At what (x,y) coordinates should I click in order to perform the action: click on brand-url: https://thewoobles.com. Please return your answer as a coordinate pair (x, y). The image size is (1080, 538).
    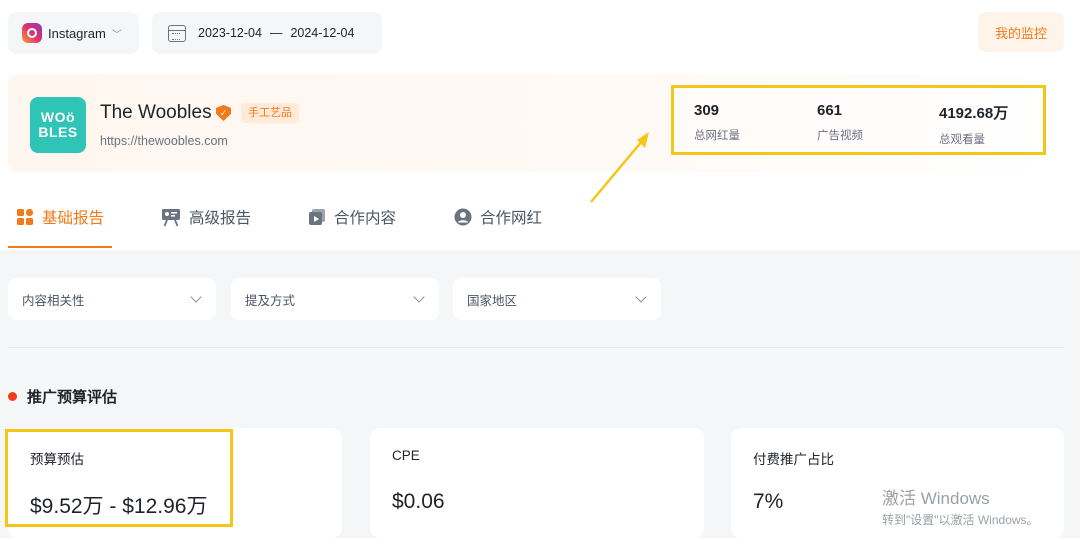
    Looking at the image, I should click on (164, 141).